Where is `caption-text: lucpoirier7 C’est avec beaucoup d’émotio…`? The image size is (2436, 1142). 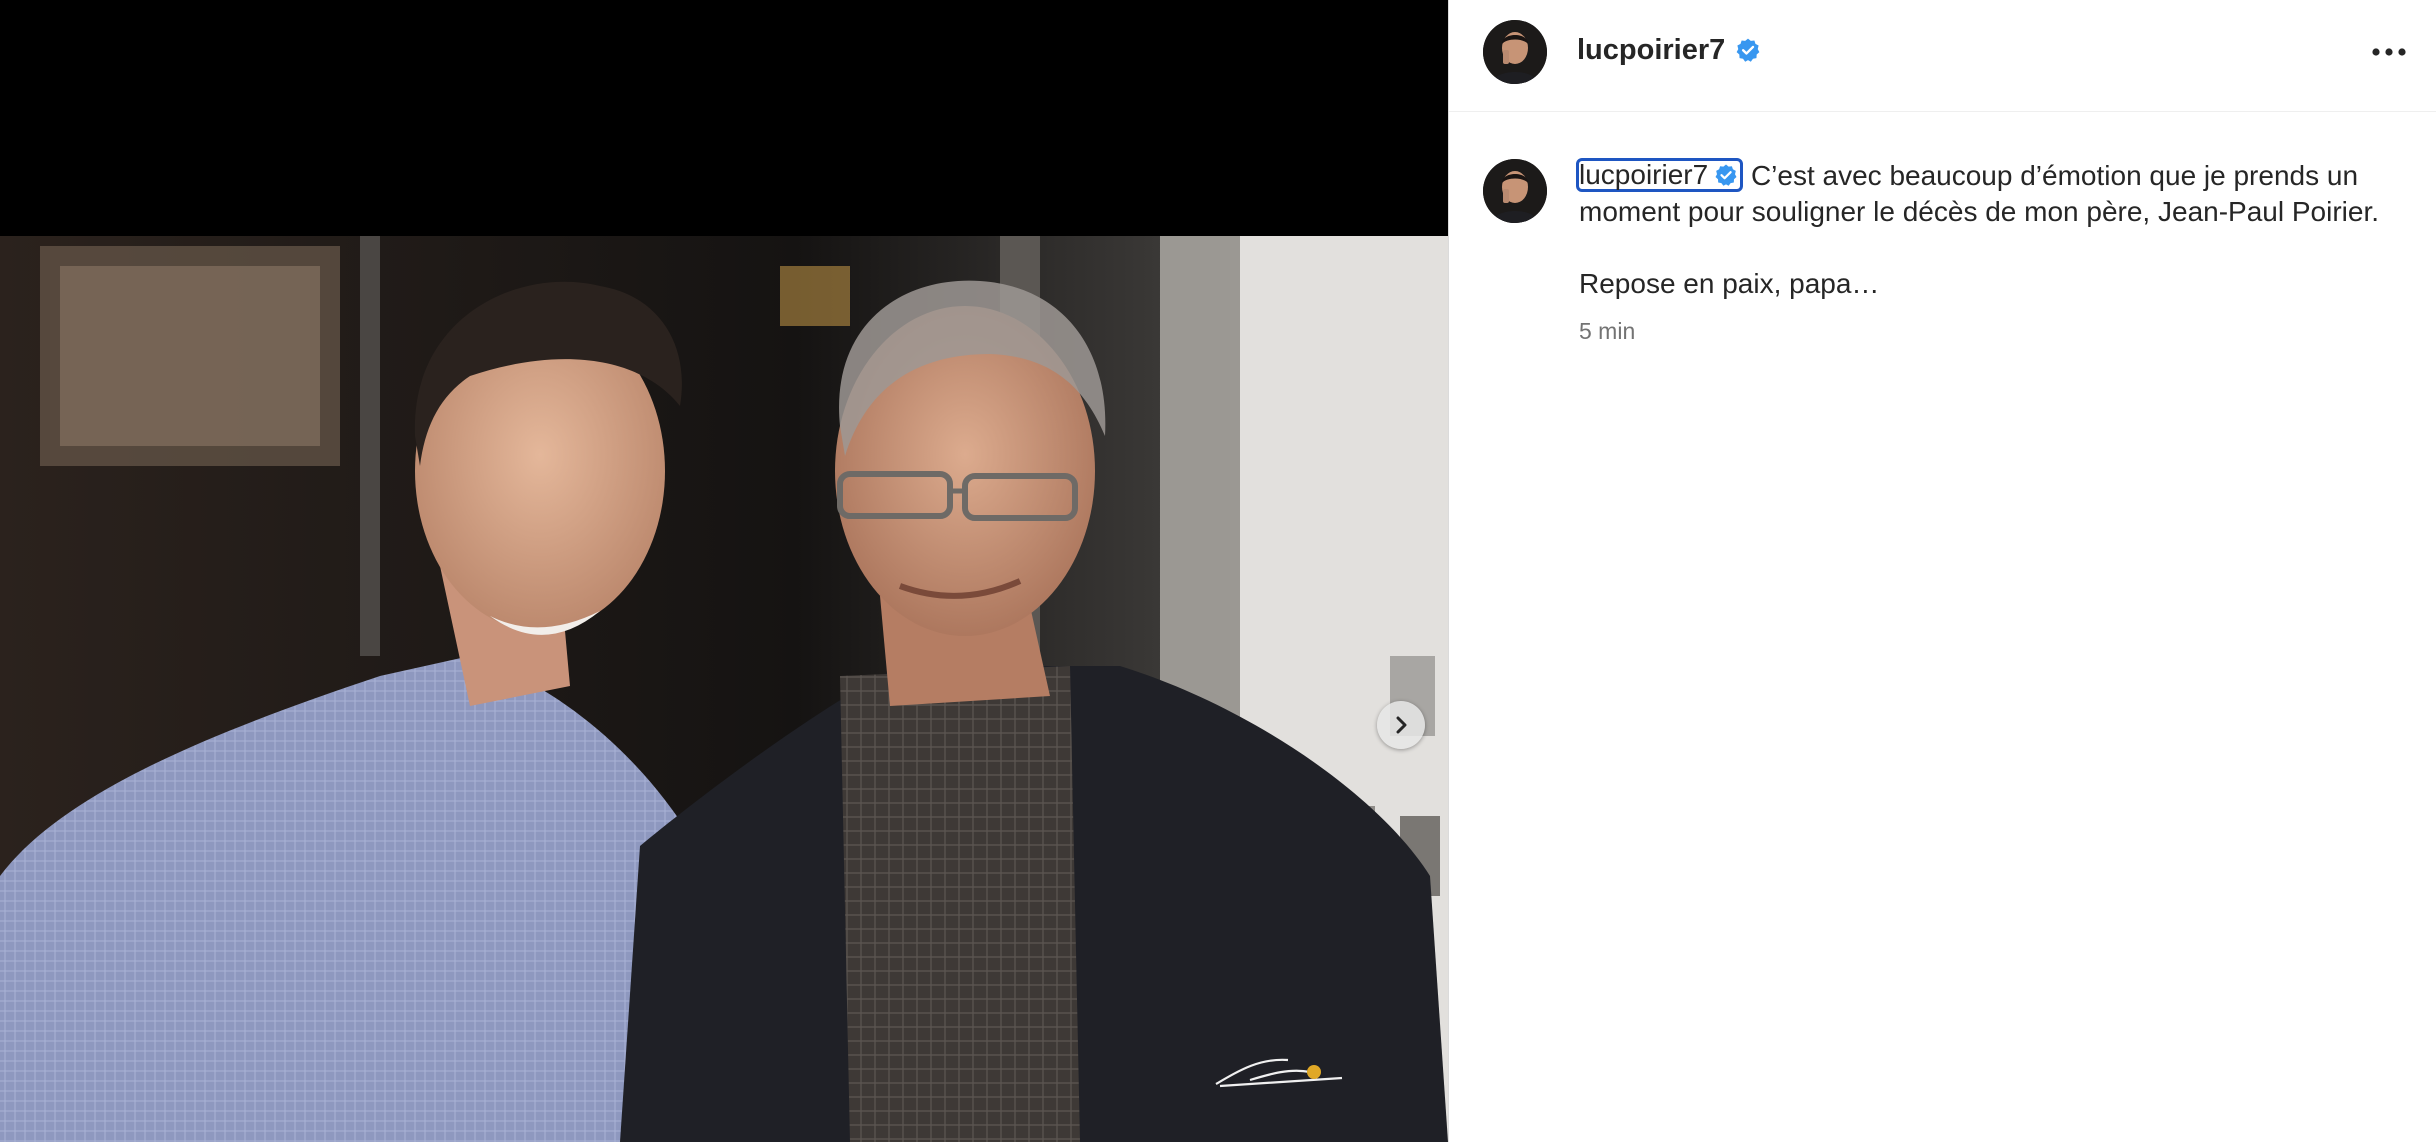
caption-text: lucpoirier7 C’est avec beaucoup d’émotio… is located at coordinates (1992, 229).